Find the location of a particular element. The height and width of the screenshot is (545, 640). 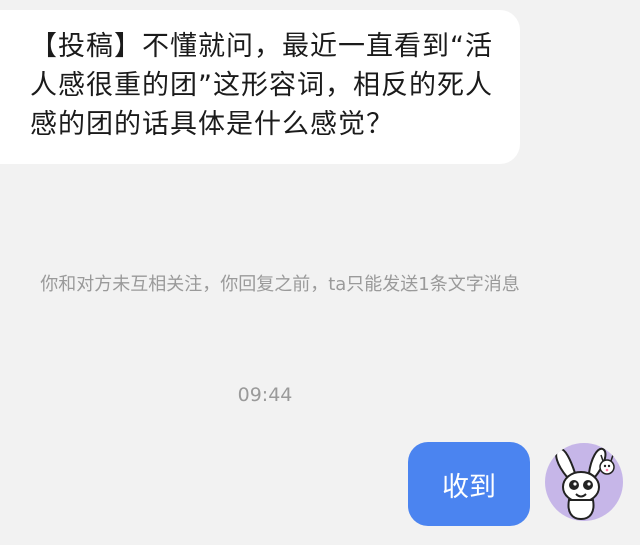

cartoon-rabbit-avatar-icon is located at coordinates (585, 484).